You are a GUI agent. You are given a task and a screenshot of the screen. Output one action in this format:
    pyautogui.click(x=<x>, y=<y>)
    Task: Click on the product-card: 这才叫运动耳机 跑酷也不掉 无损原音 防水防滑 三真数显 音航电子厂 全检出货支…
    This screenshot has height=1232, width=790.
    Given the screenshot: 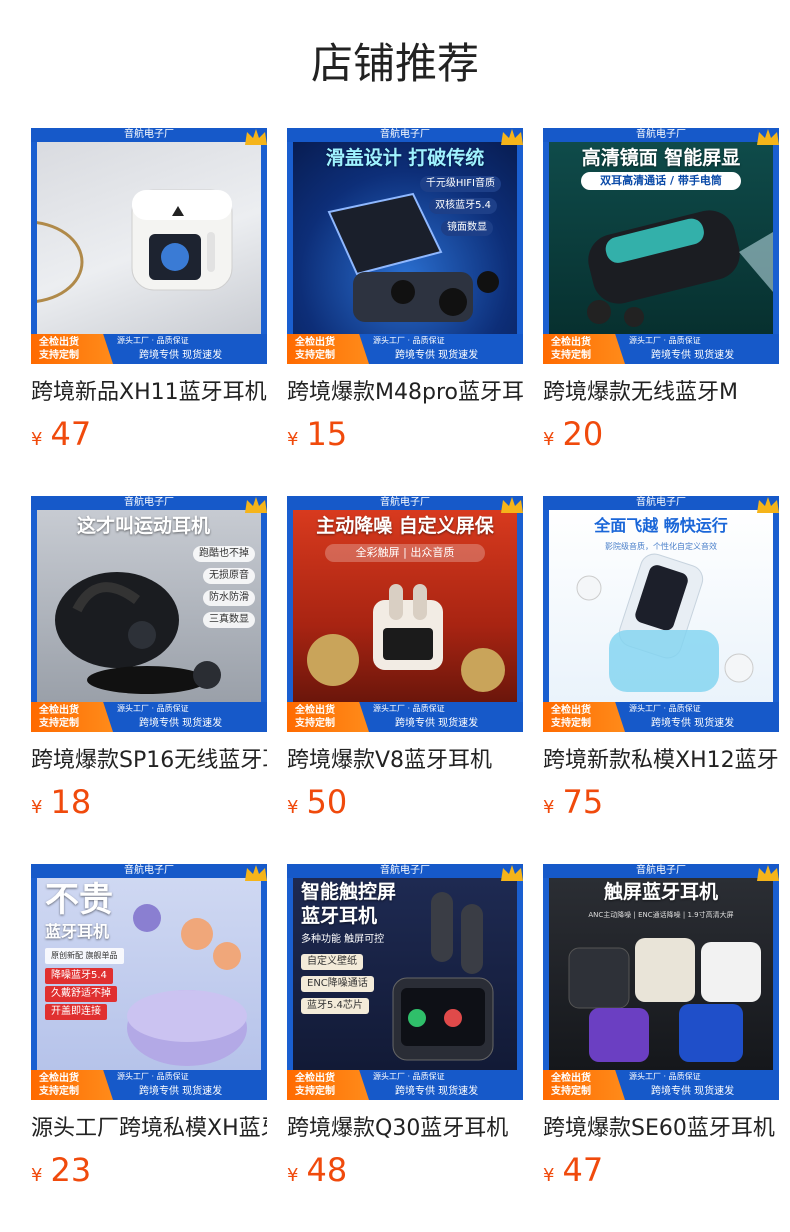 What is the action you would take?
    pyautogui.click(x=149, y=661)
    